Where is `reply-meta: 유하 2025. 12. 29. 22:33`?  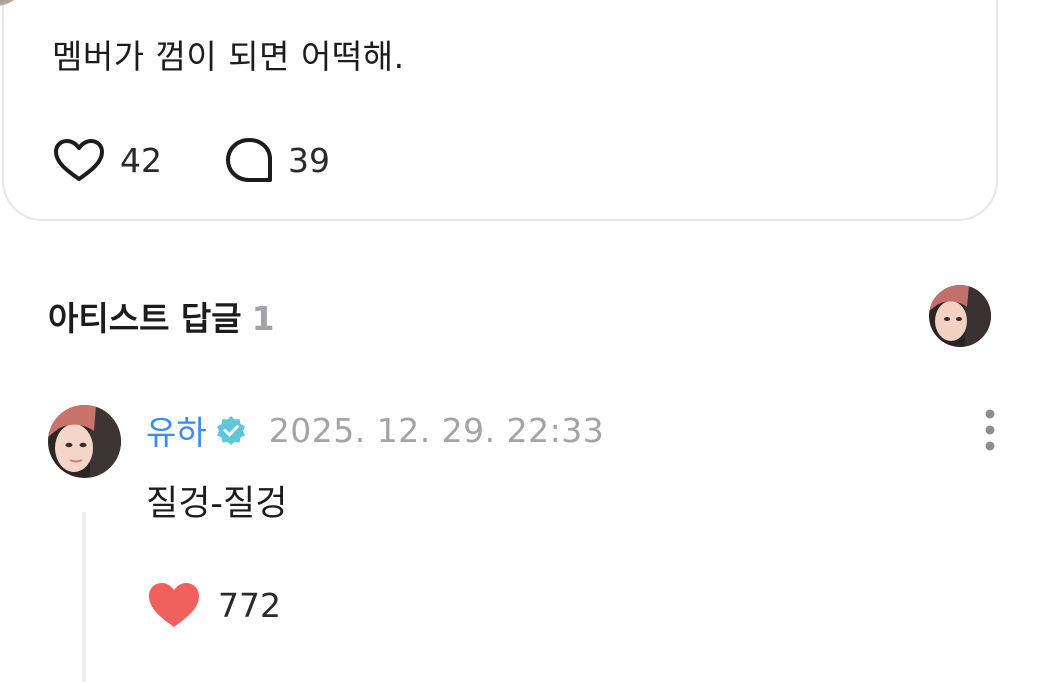
reply-meta: 유하 2025. 12. 29. 22:33 is located at coordinates (375, 430).